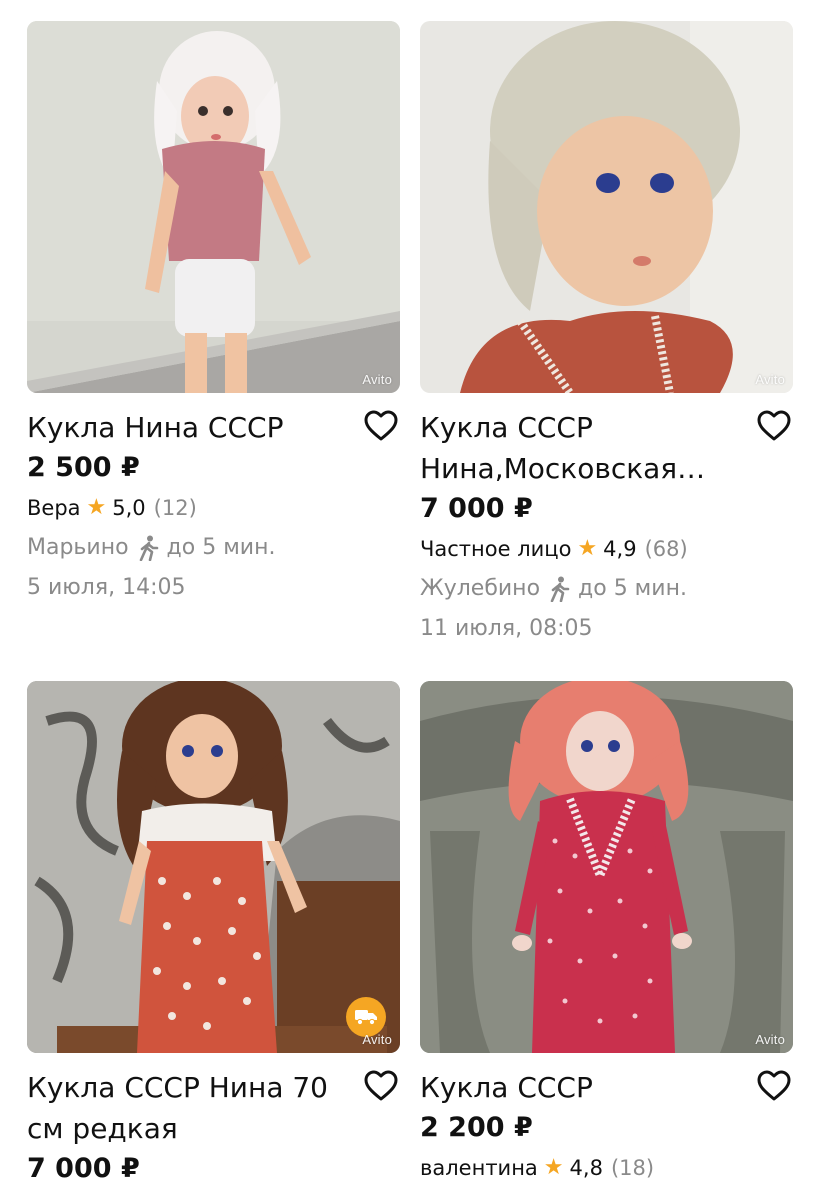 Image resolution: width=824 pixels, height=1195 pixels. What do you see at coordinates (586, 1168) in the screenshot?
I see `seller-rating: 4,8` at bounding box center [586, 1168].